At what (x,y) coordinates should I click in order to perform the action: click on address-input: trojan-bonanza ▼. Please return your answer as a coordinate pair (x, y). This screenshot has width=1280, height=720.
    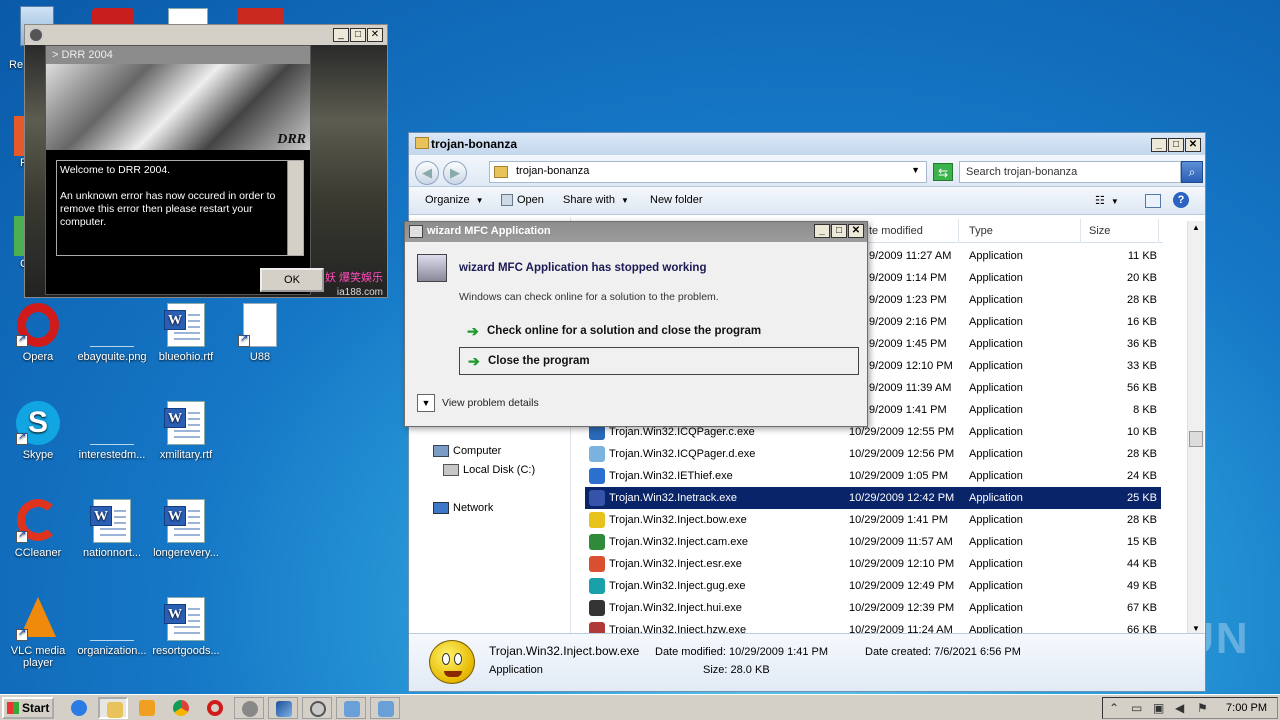
    Looking at the image, I should click on (708, 172).